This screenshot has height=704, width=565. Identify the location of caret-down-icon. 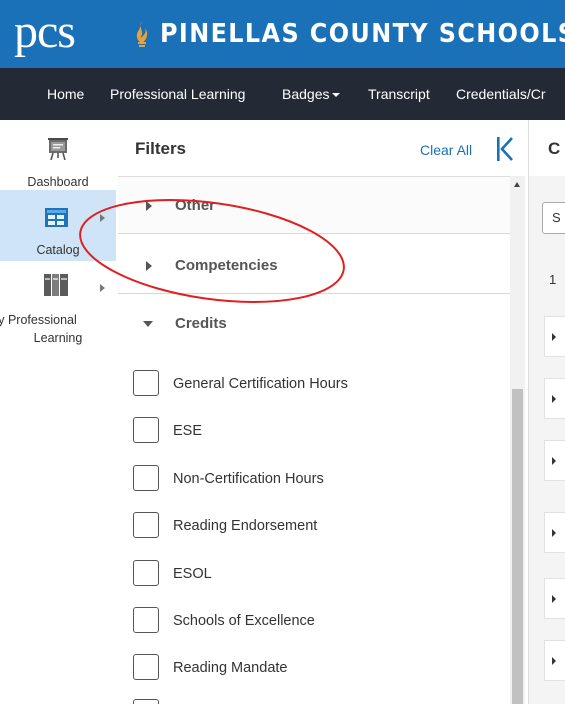
(336, 95).